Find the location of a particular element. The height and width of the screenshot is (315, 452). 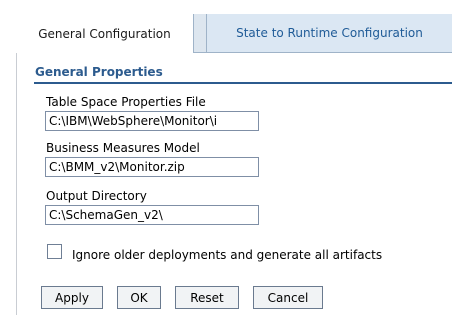

section-title: General Properties is located at coordinates (99, 72).